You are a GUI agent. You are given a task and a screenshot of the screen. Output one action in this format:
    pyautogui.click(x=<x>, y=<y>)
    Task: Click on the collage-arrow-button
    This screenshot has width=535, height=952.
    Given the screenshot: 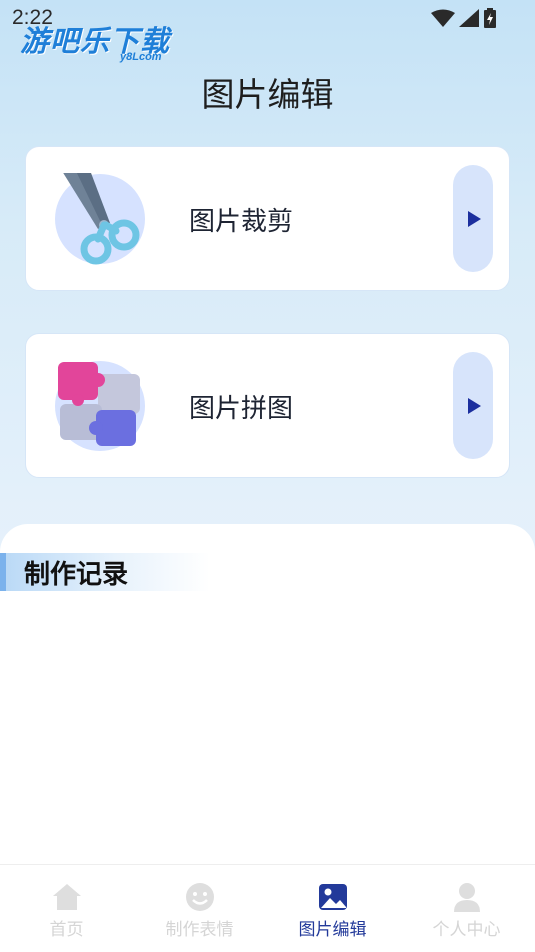 What is the action you would take?
    pyautogui.click(x=473, y=405)
    